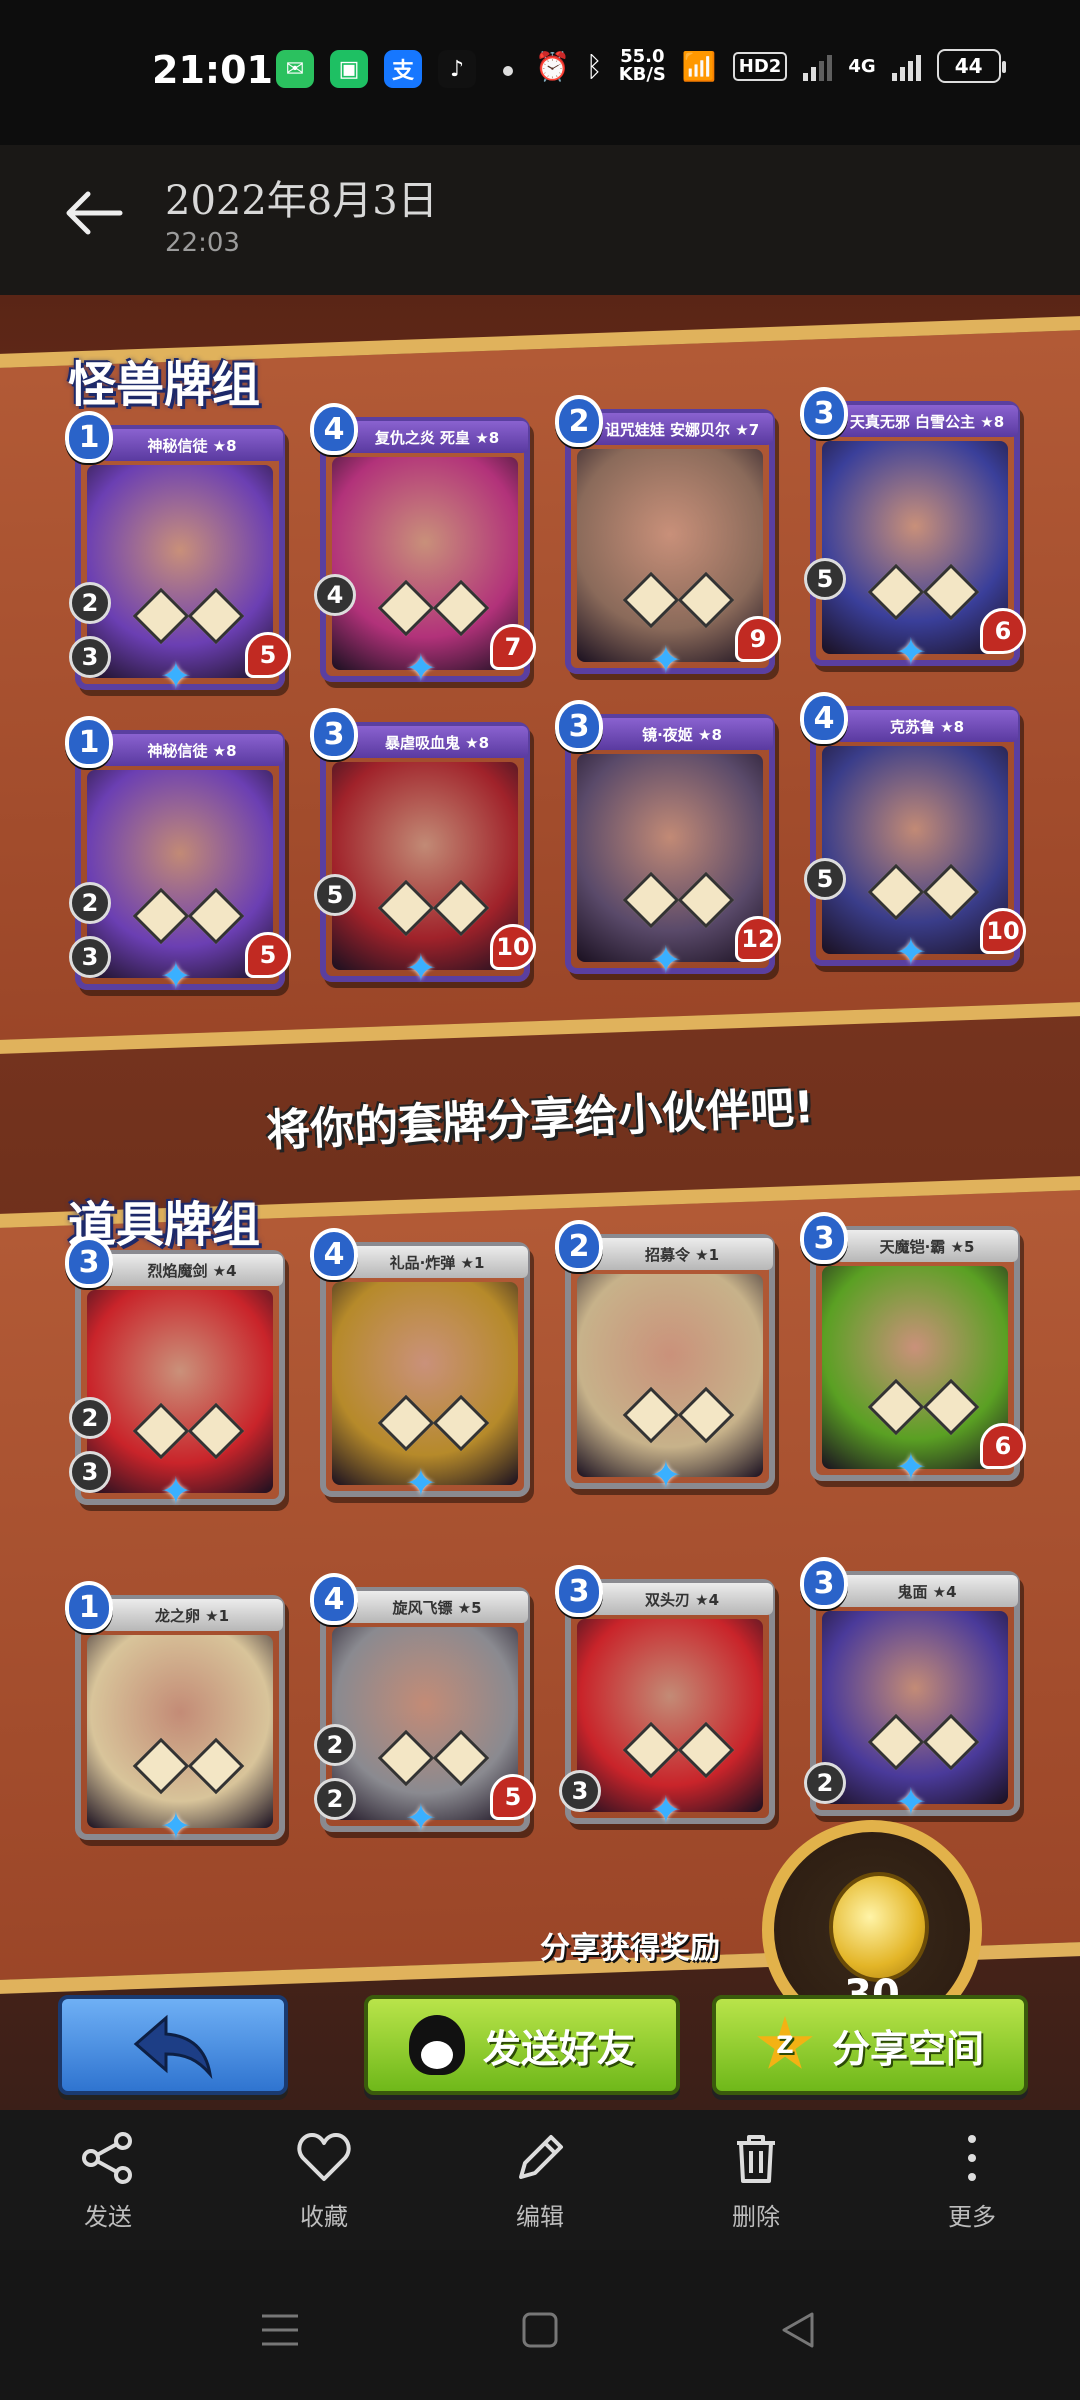 Image resolution: width=1080 pixels, height=2400 pixels. I want to click on card-health-badge: 12, so click(758, 939).